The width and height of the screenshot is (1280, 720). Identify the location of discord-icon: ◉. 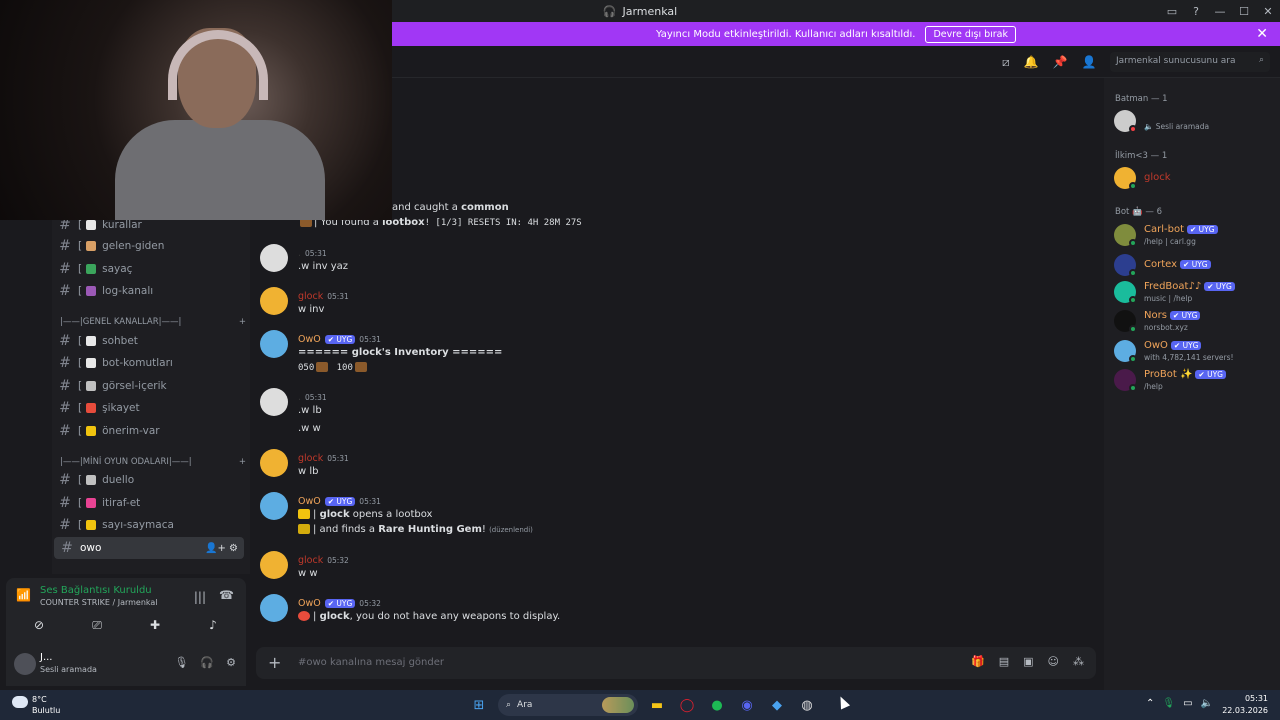
(747, 705).